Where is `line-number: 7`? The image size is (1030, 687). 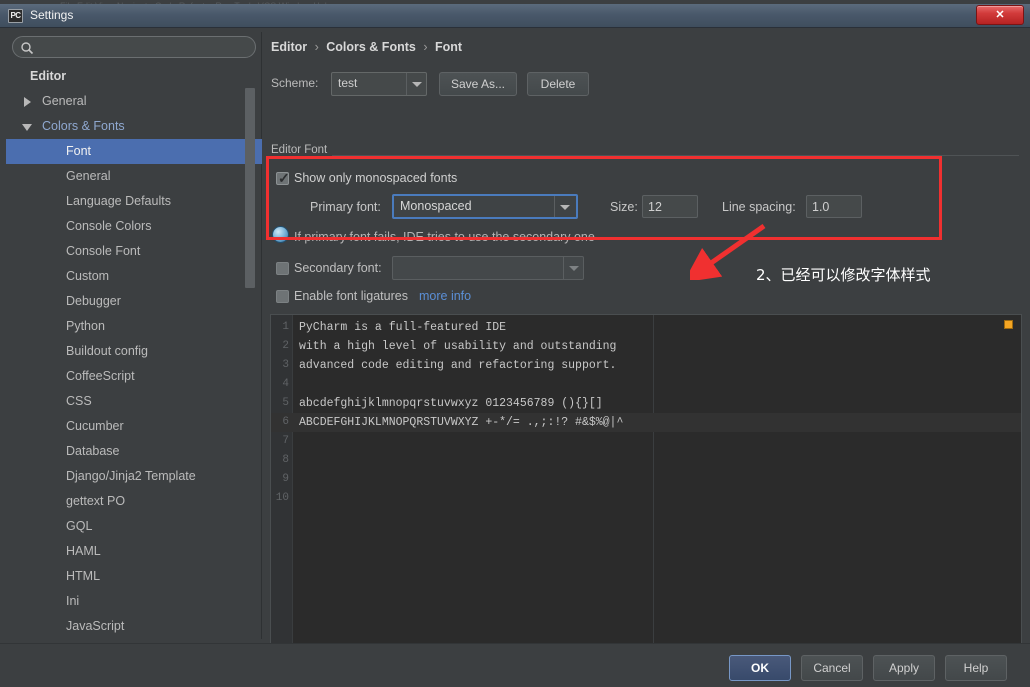 line-number: 7 is located at coordinates (285, 441).